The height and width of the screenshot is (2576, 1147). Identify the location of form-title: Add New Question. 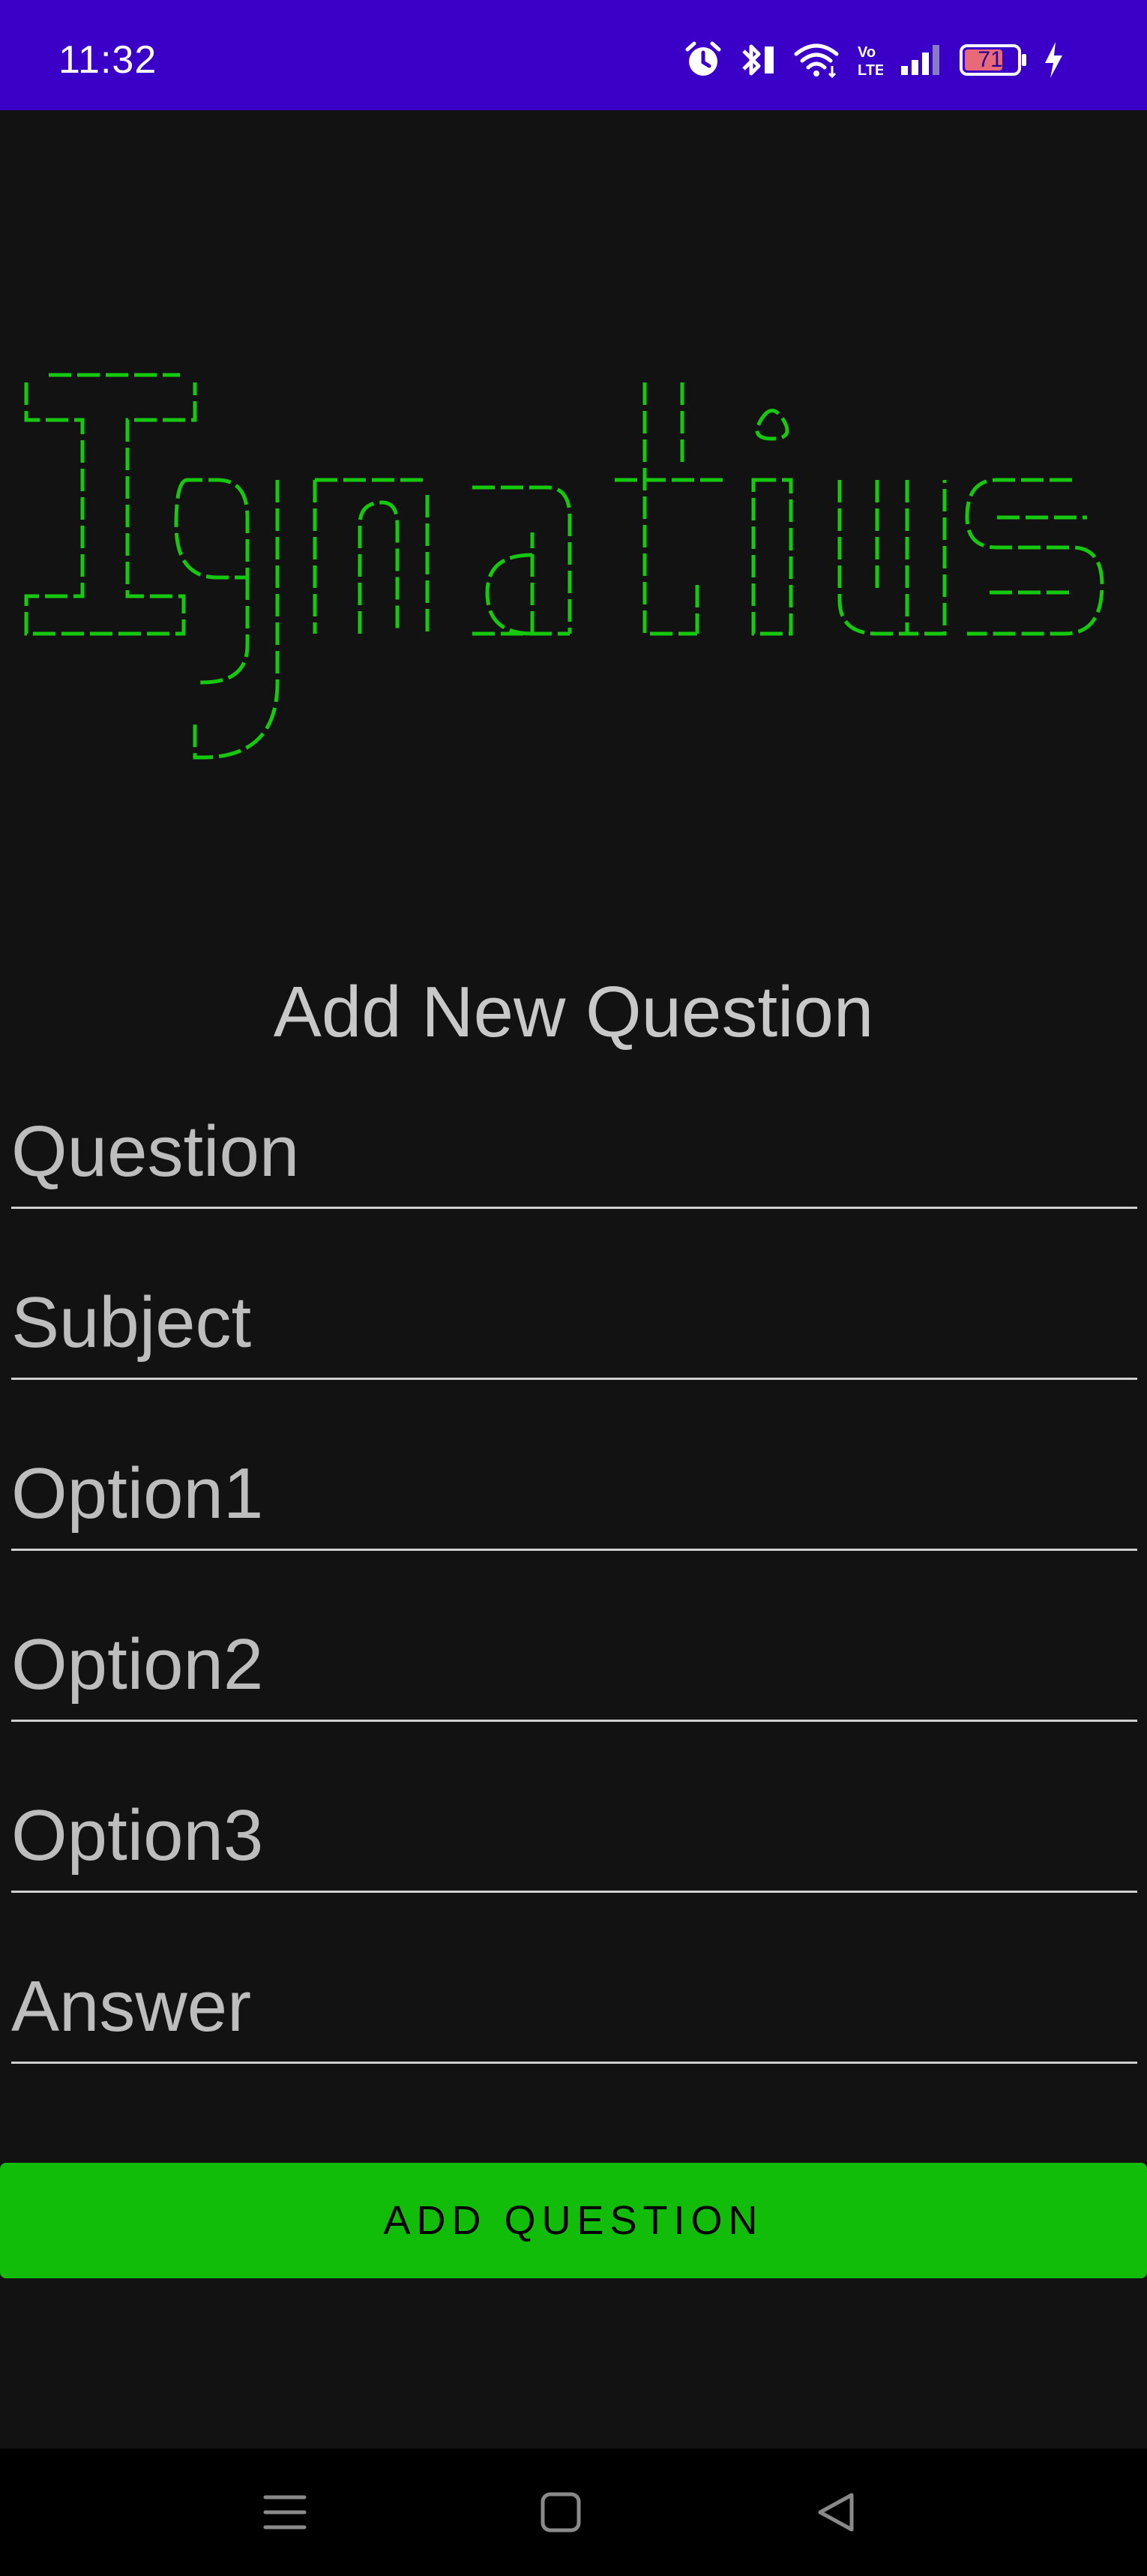
(573, 1012).